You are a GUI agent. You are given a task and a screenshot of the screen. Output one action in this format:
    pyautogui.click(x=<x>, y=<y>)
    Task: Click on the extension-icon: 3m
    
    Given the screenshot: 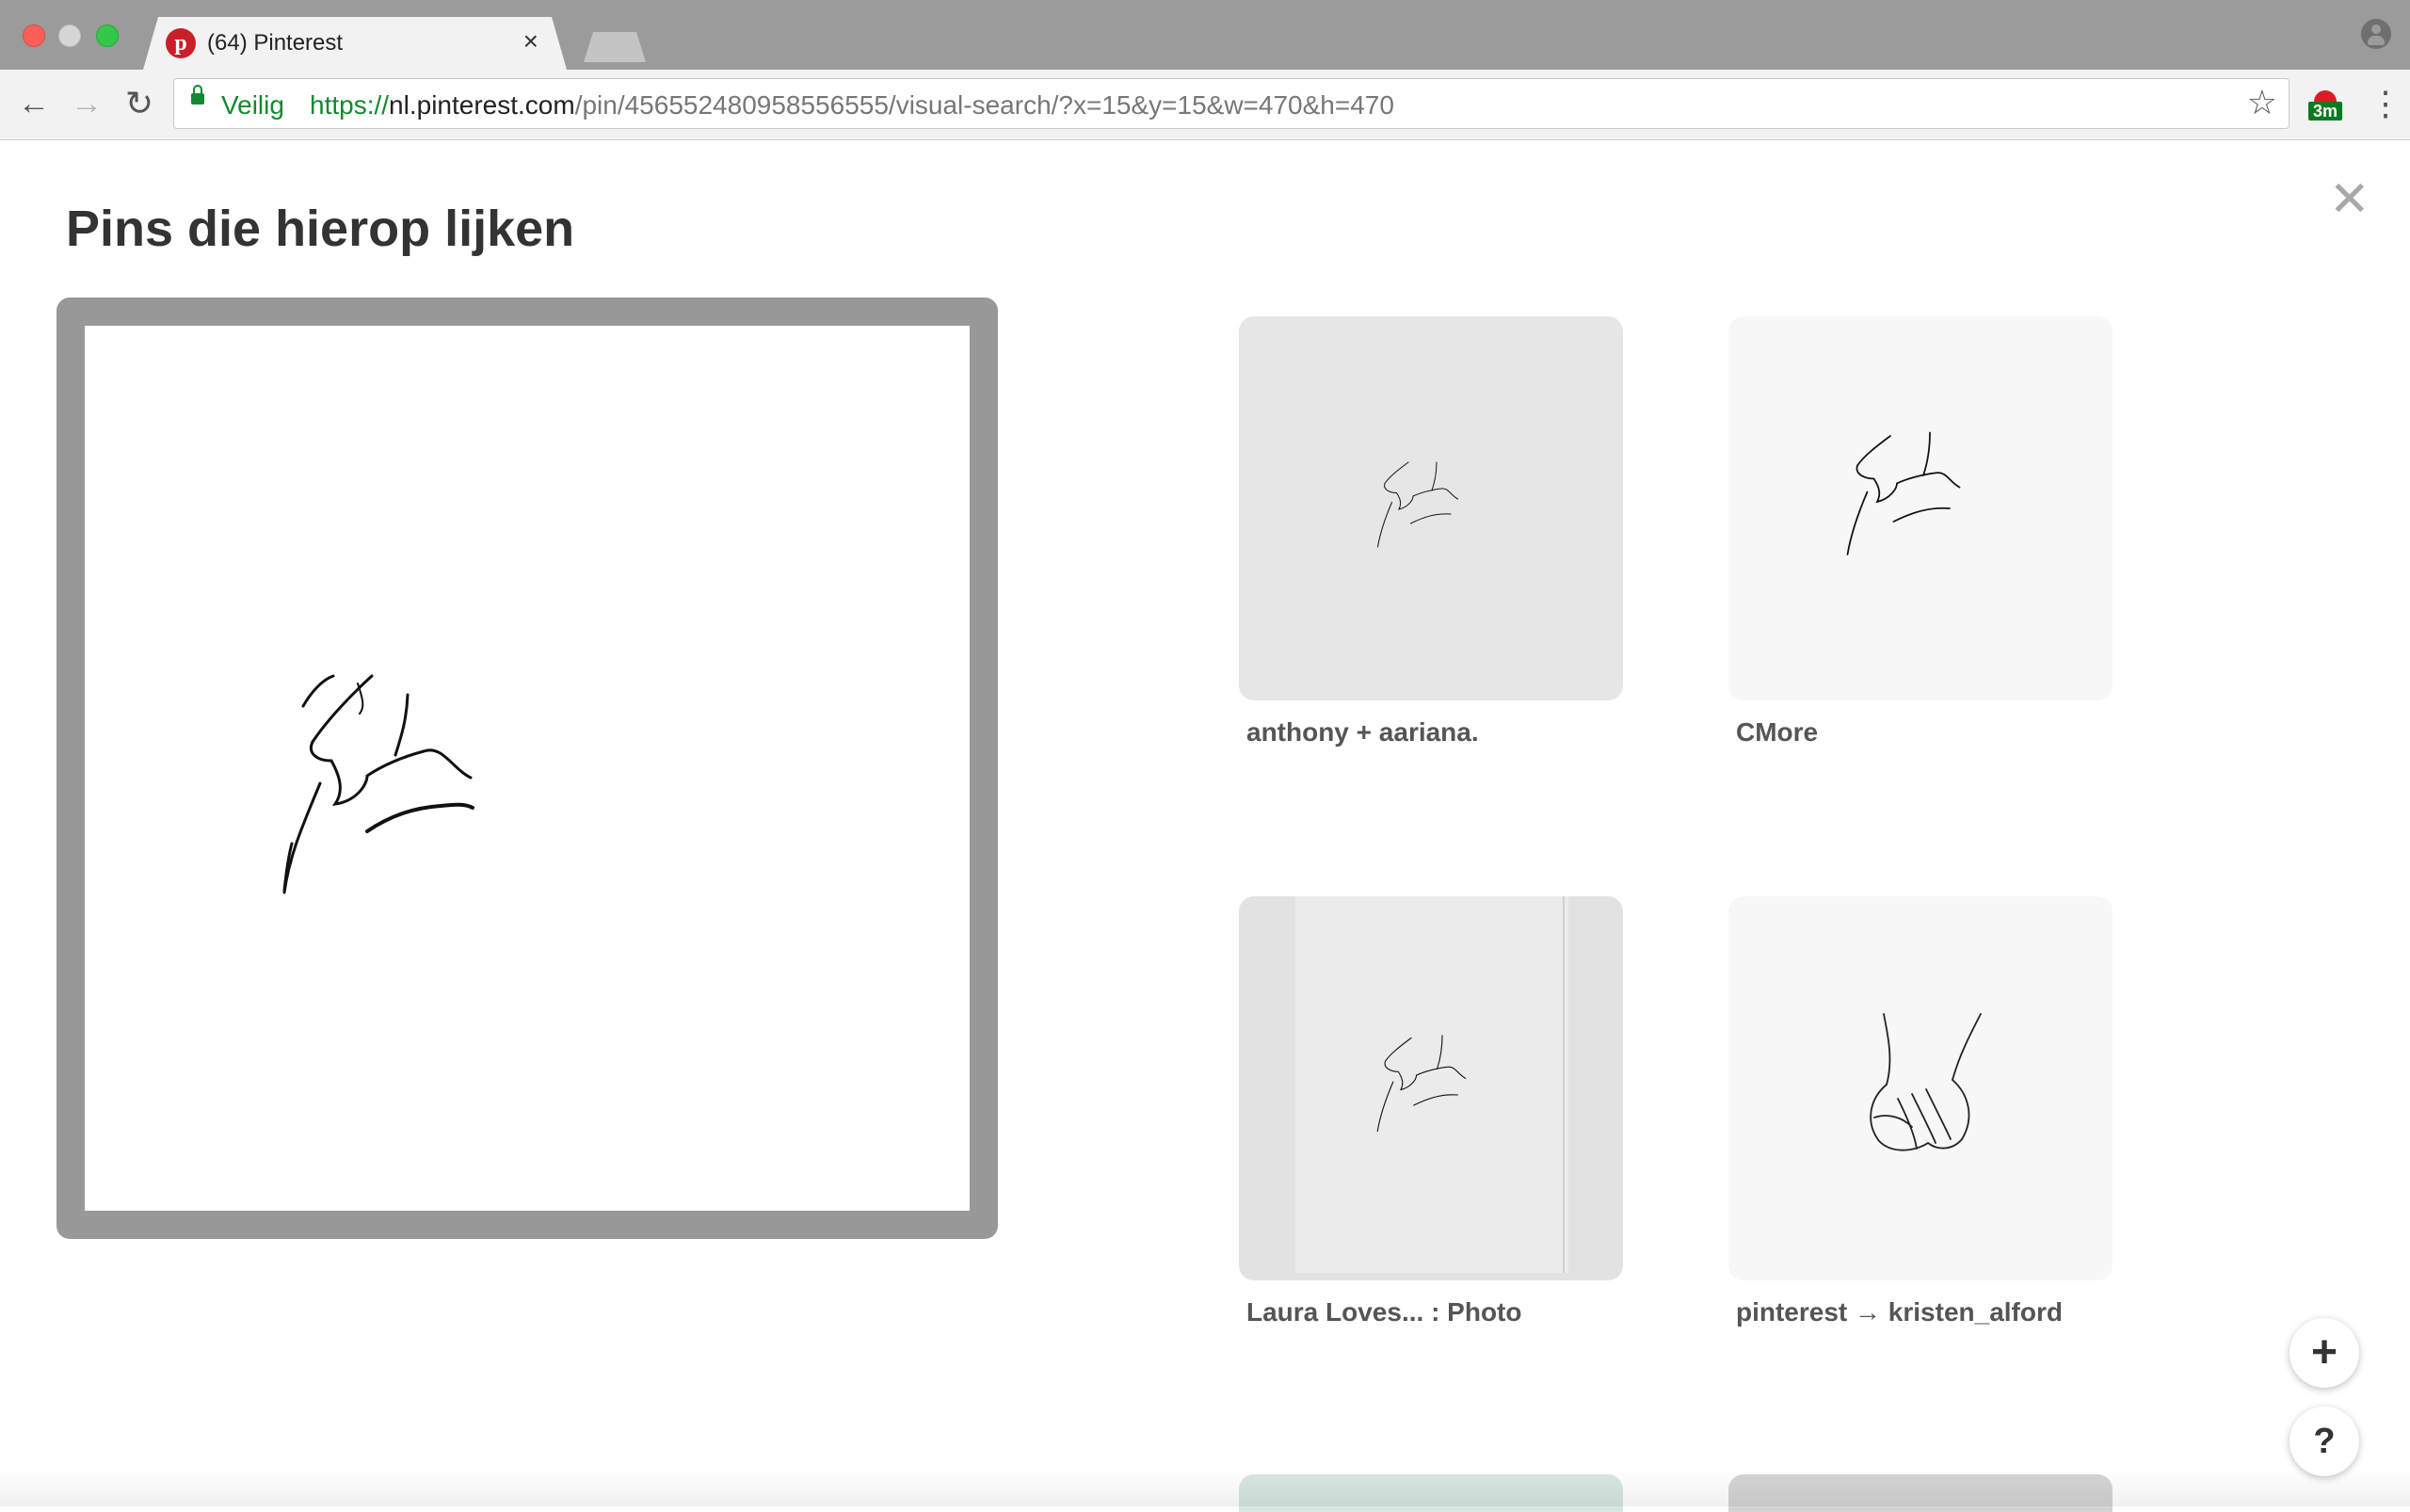 What is the action you would take?
    pyautogui.click(x=2326, y=105)
    